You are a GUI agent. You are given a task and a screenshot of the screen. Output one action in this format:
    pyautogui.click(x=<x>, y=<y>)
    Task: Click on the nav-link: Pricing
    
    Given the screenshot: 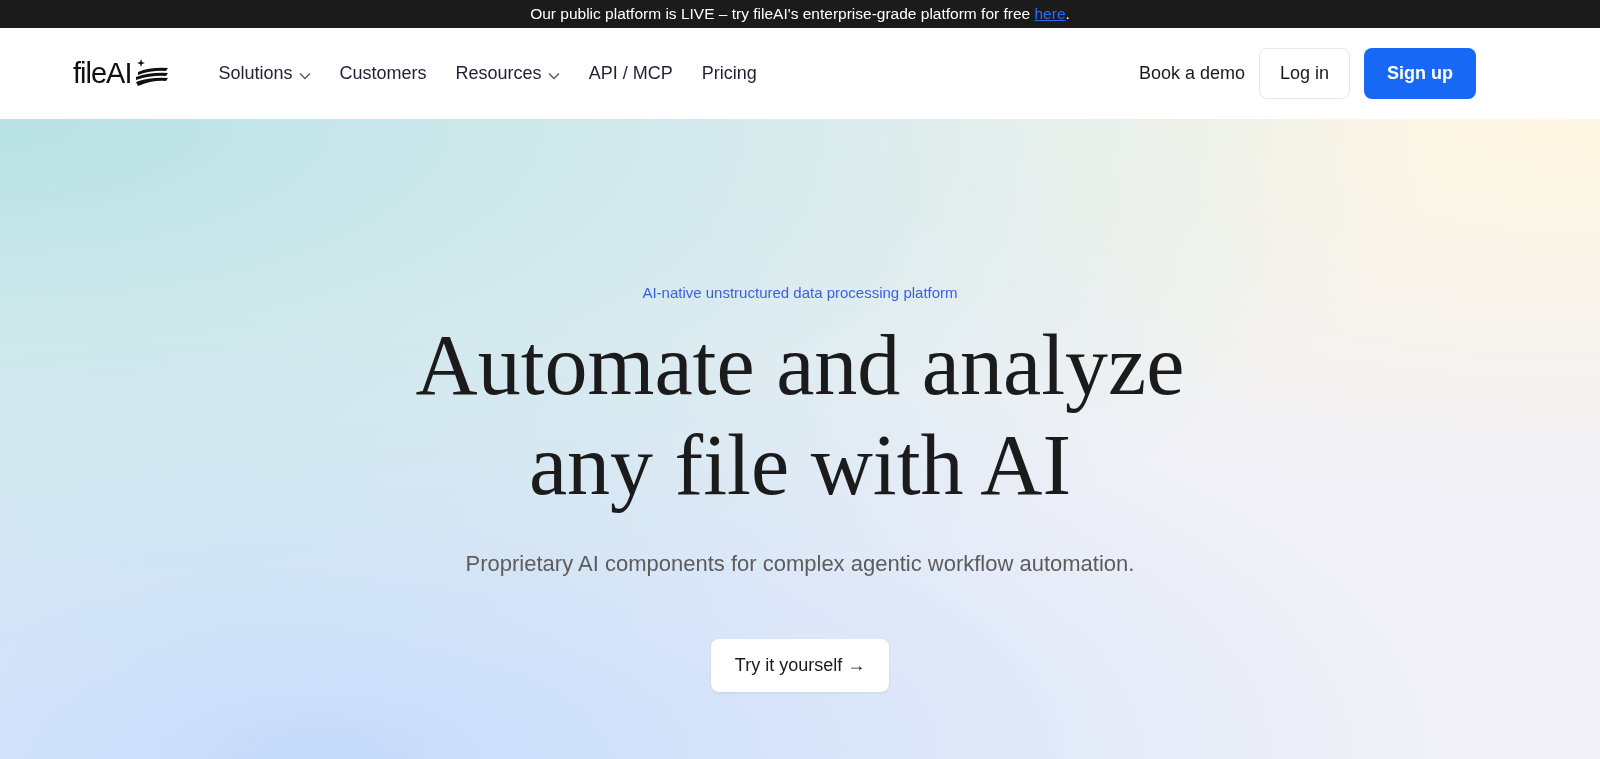 What is the action you would take?
    pyautogui.click(x=729, y=73)
    